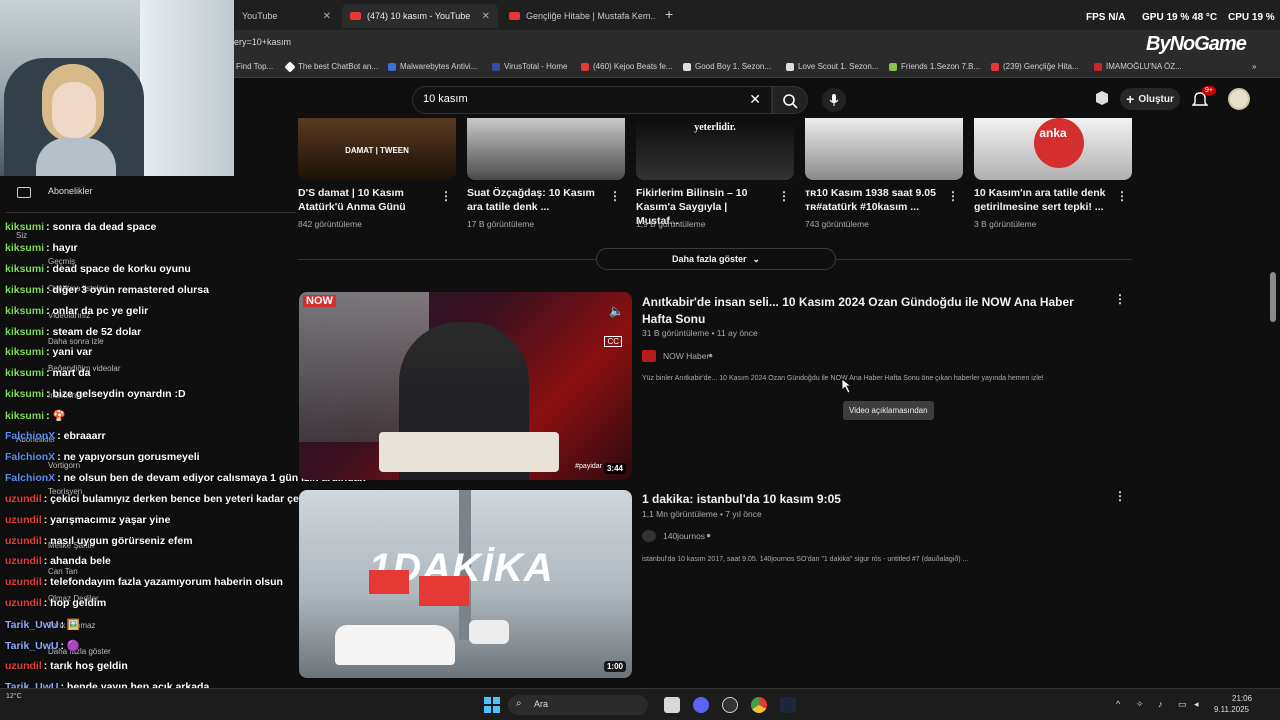  Describe the element at coordinates (573, 99) in the screenshot. I see `search-input` at that location.